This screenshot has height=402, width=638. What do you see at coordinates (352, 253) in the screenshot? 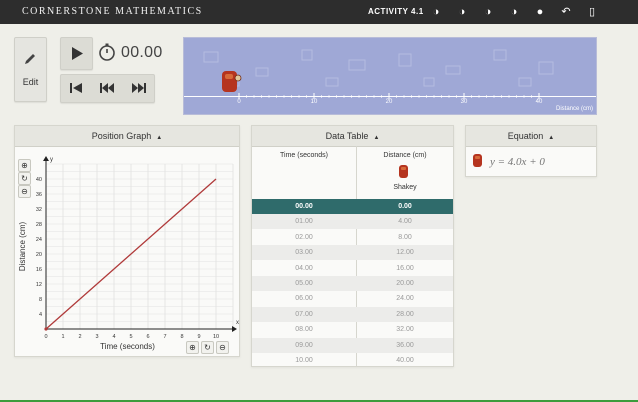
I see `table-row: 03.00 12.00` at bounding box center [352, 253].